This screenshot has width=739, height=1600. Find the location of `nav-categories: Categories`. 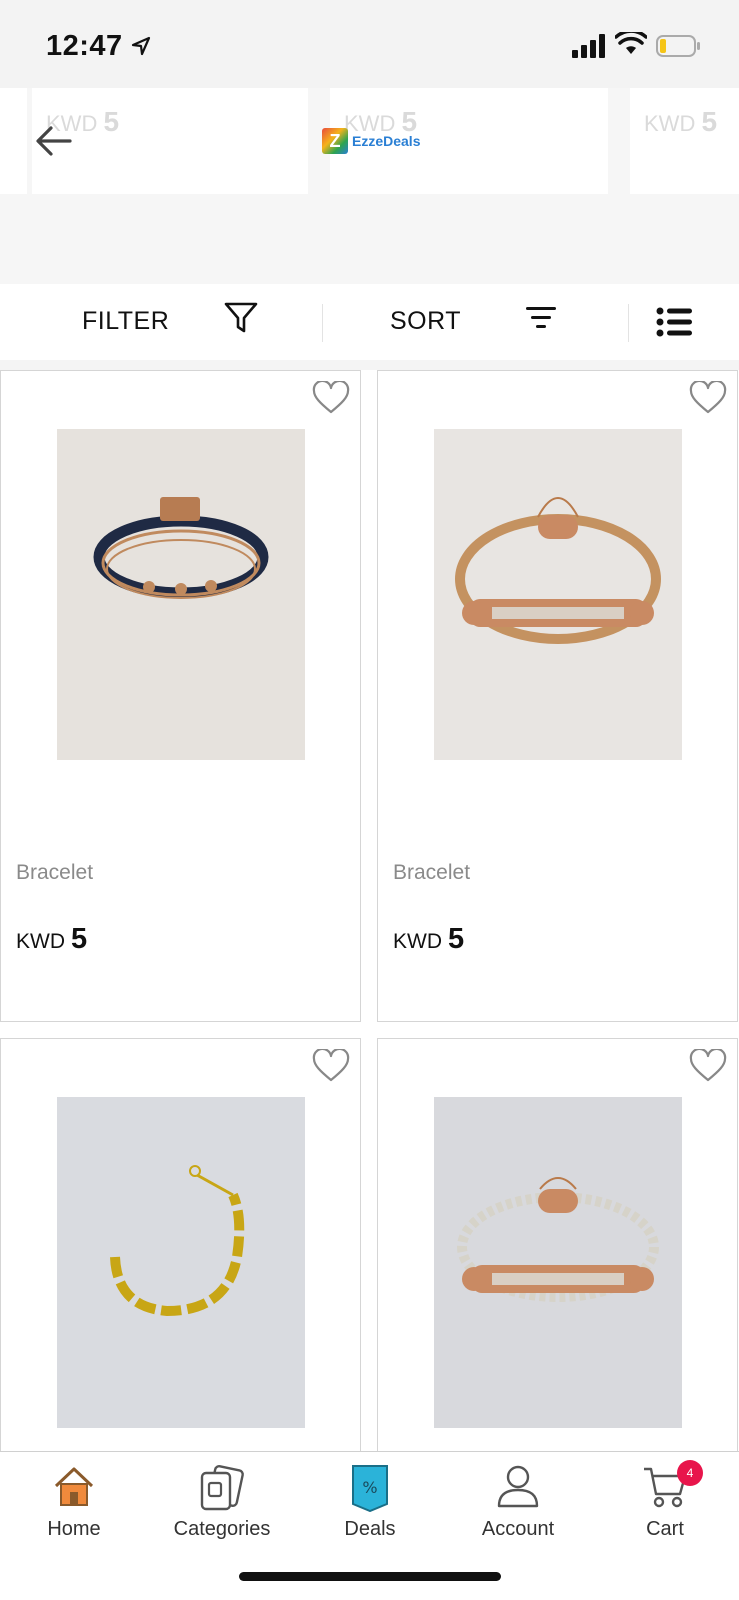

nav-categories: Categories is located at coordinates (222, 1507).